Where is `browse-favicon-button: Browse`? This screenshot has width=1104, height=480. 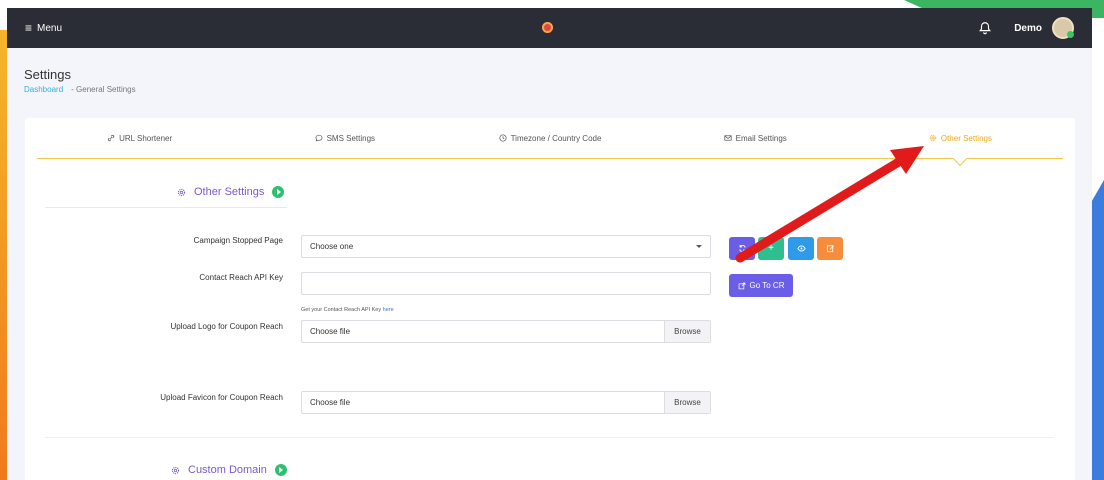
browse-favicon-button: Browse is located at coordinates (687, 402).